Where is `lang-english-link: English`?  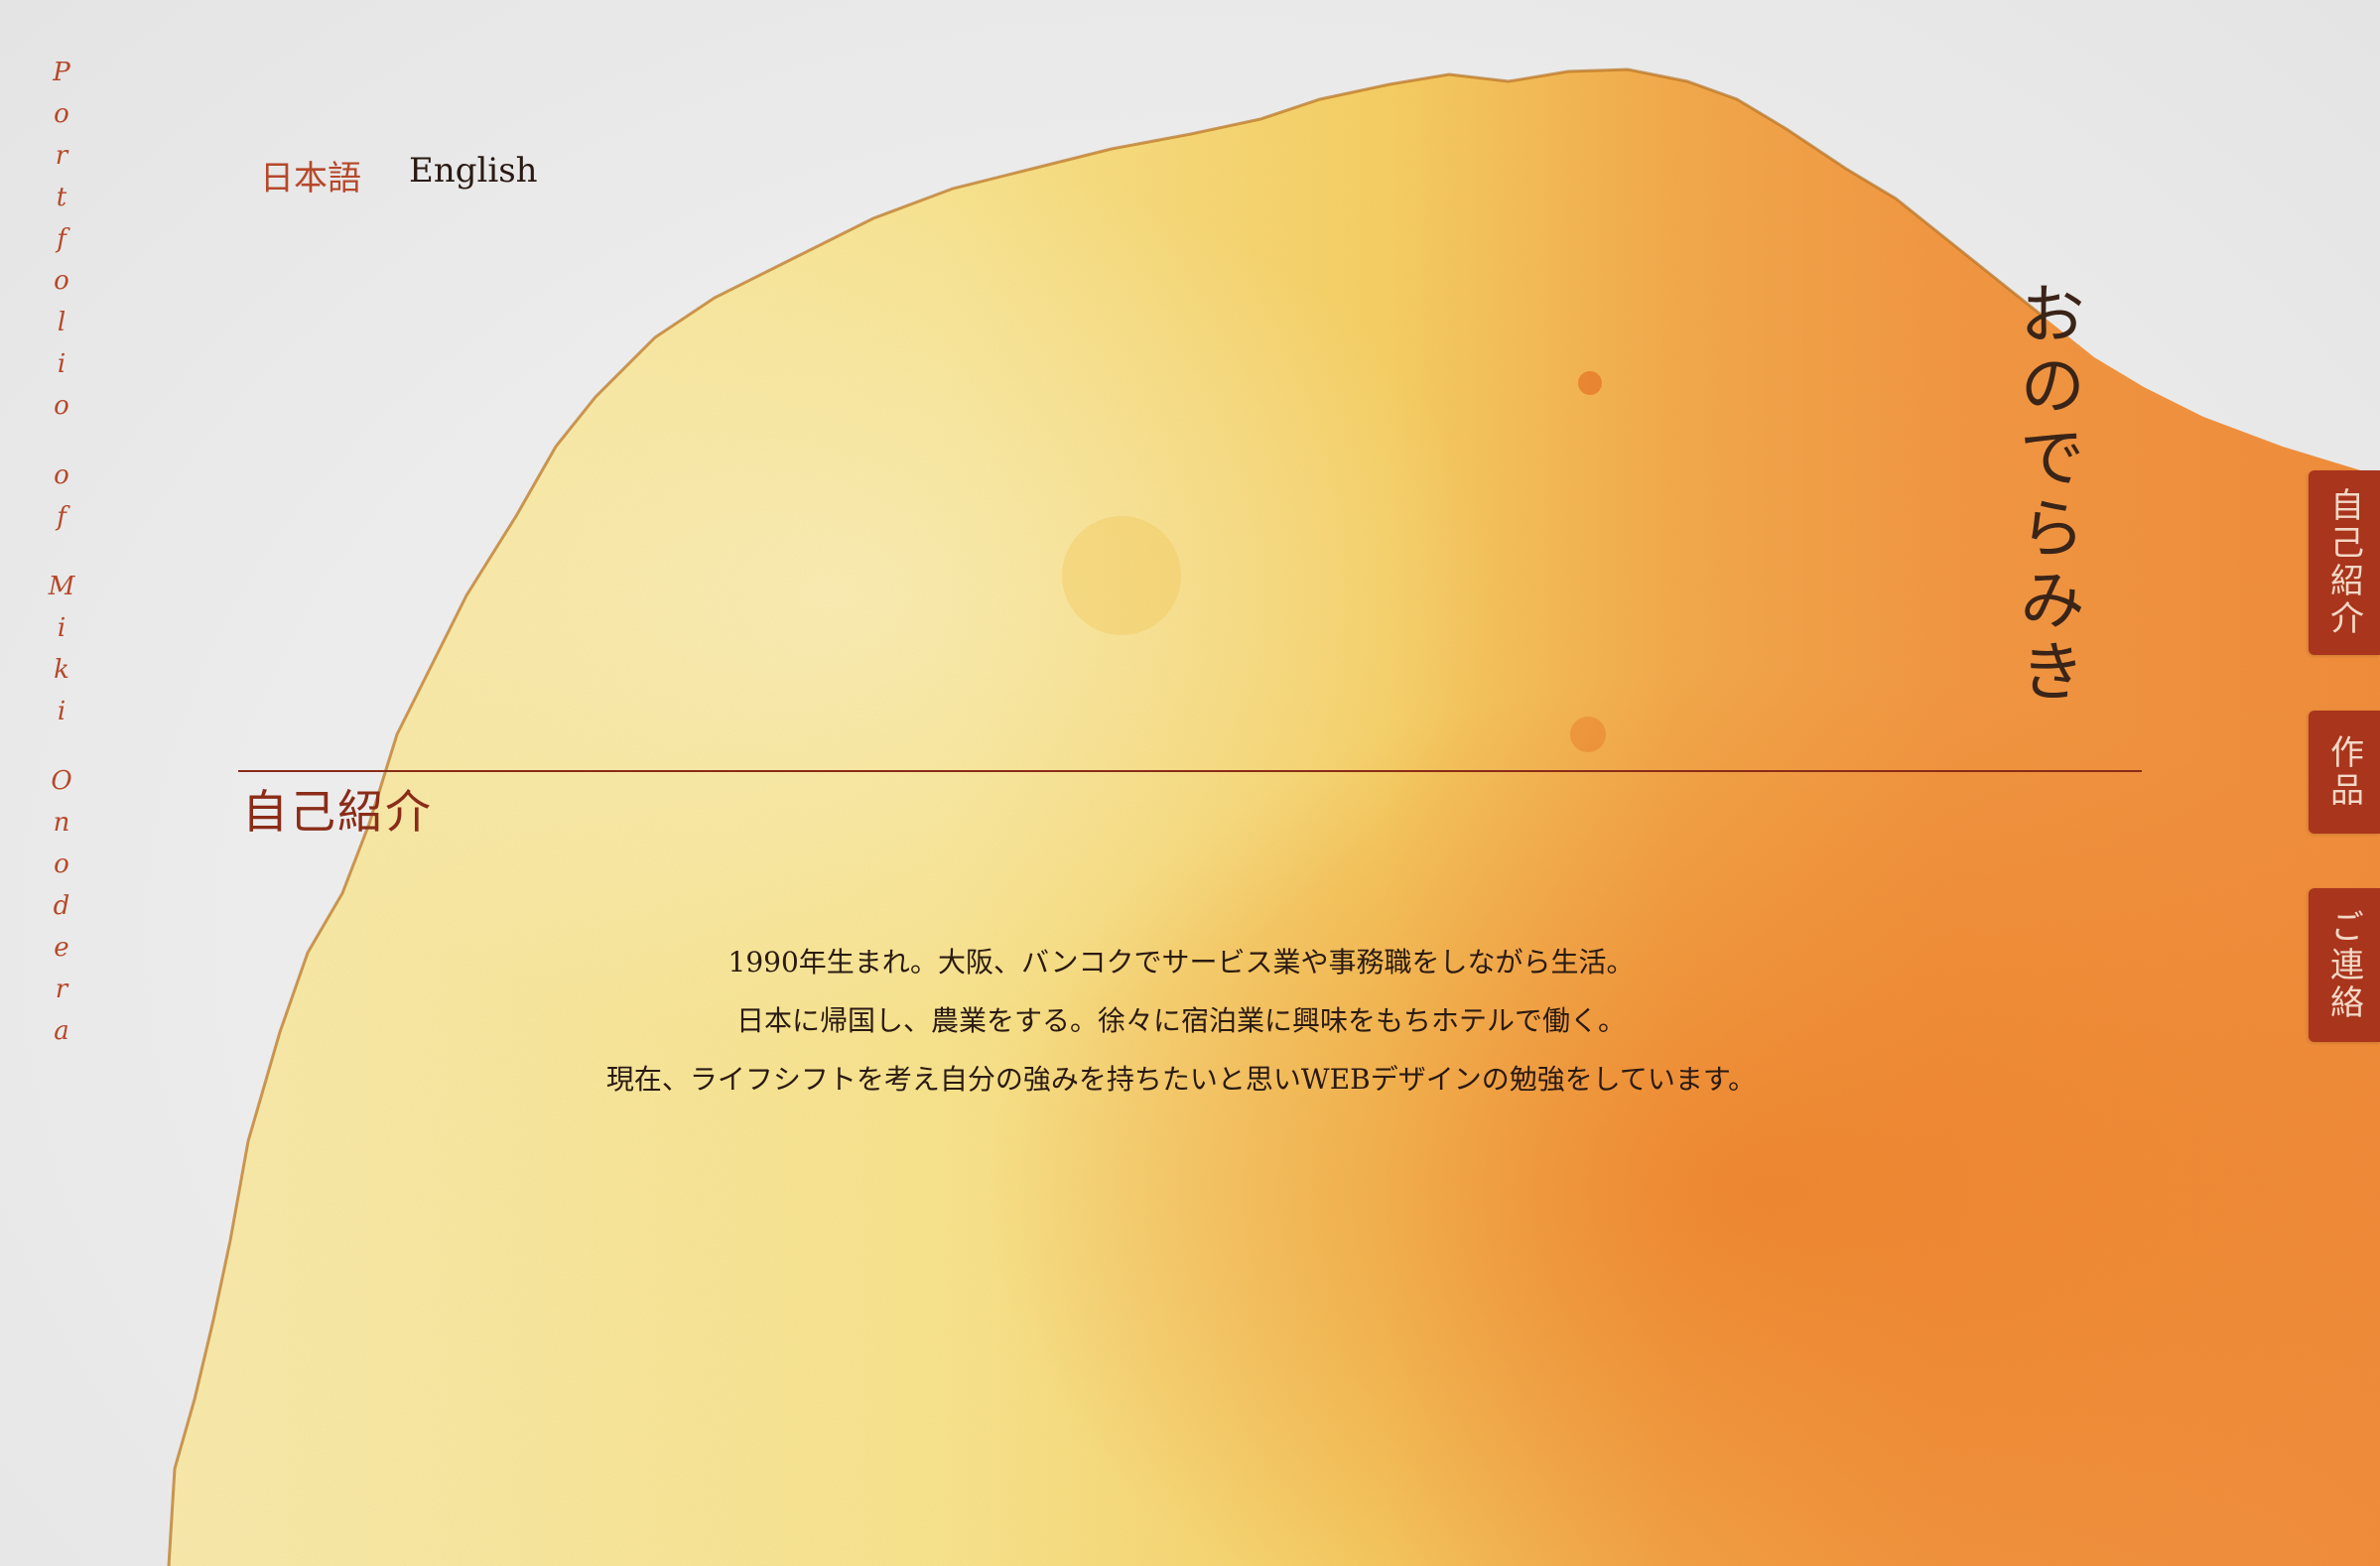
lang-english-link: English is located at coordinates (473, 175).